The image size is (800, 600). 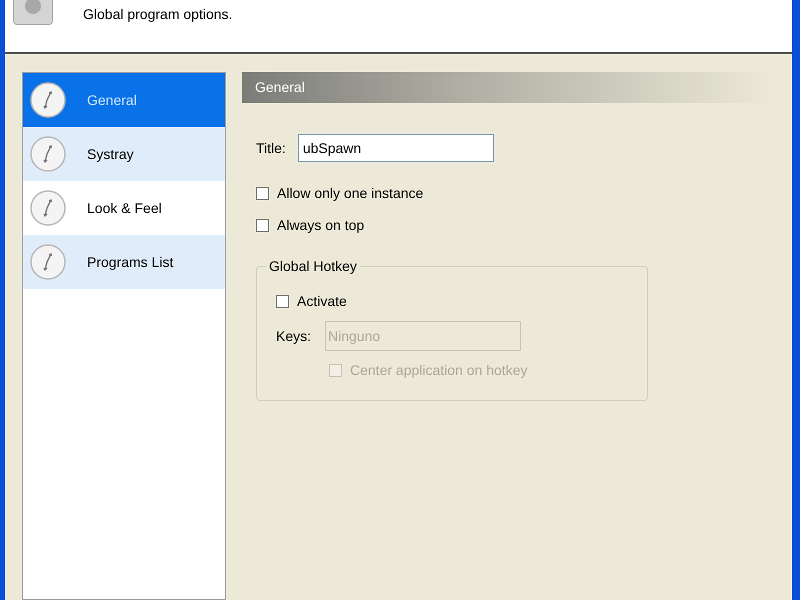 What do you see at coordinates (271, 148) in the screenshot?
I see `field-label: Title:` at bounding box center [271, 148].